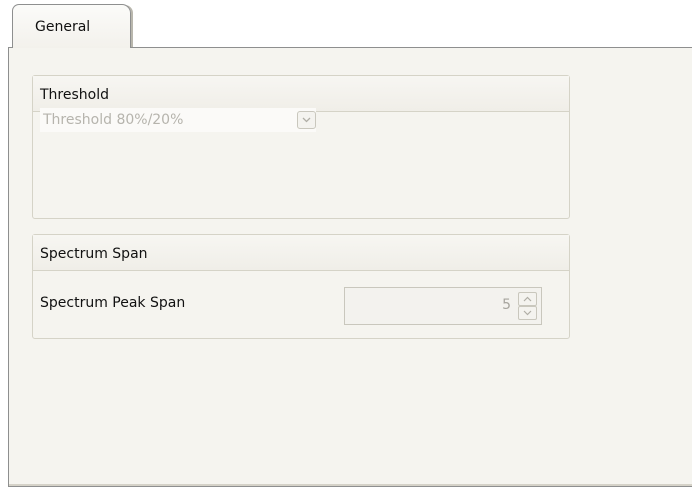 This screenshot has height=488, width=692. I want to click on tab-general-label: General, so click(63, 27).